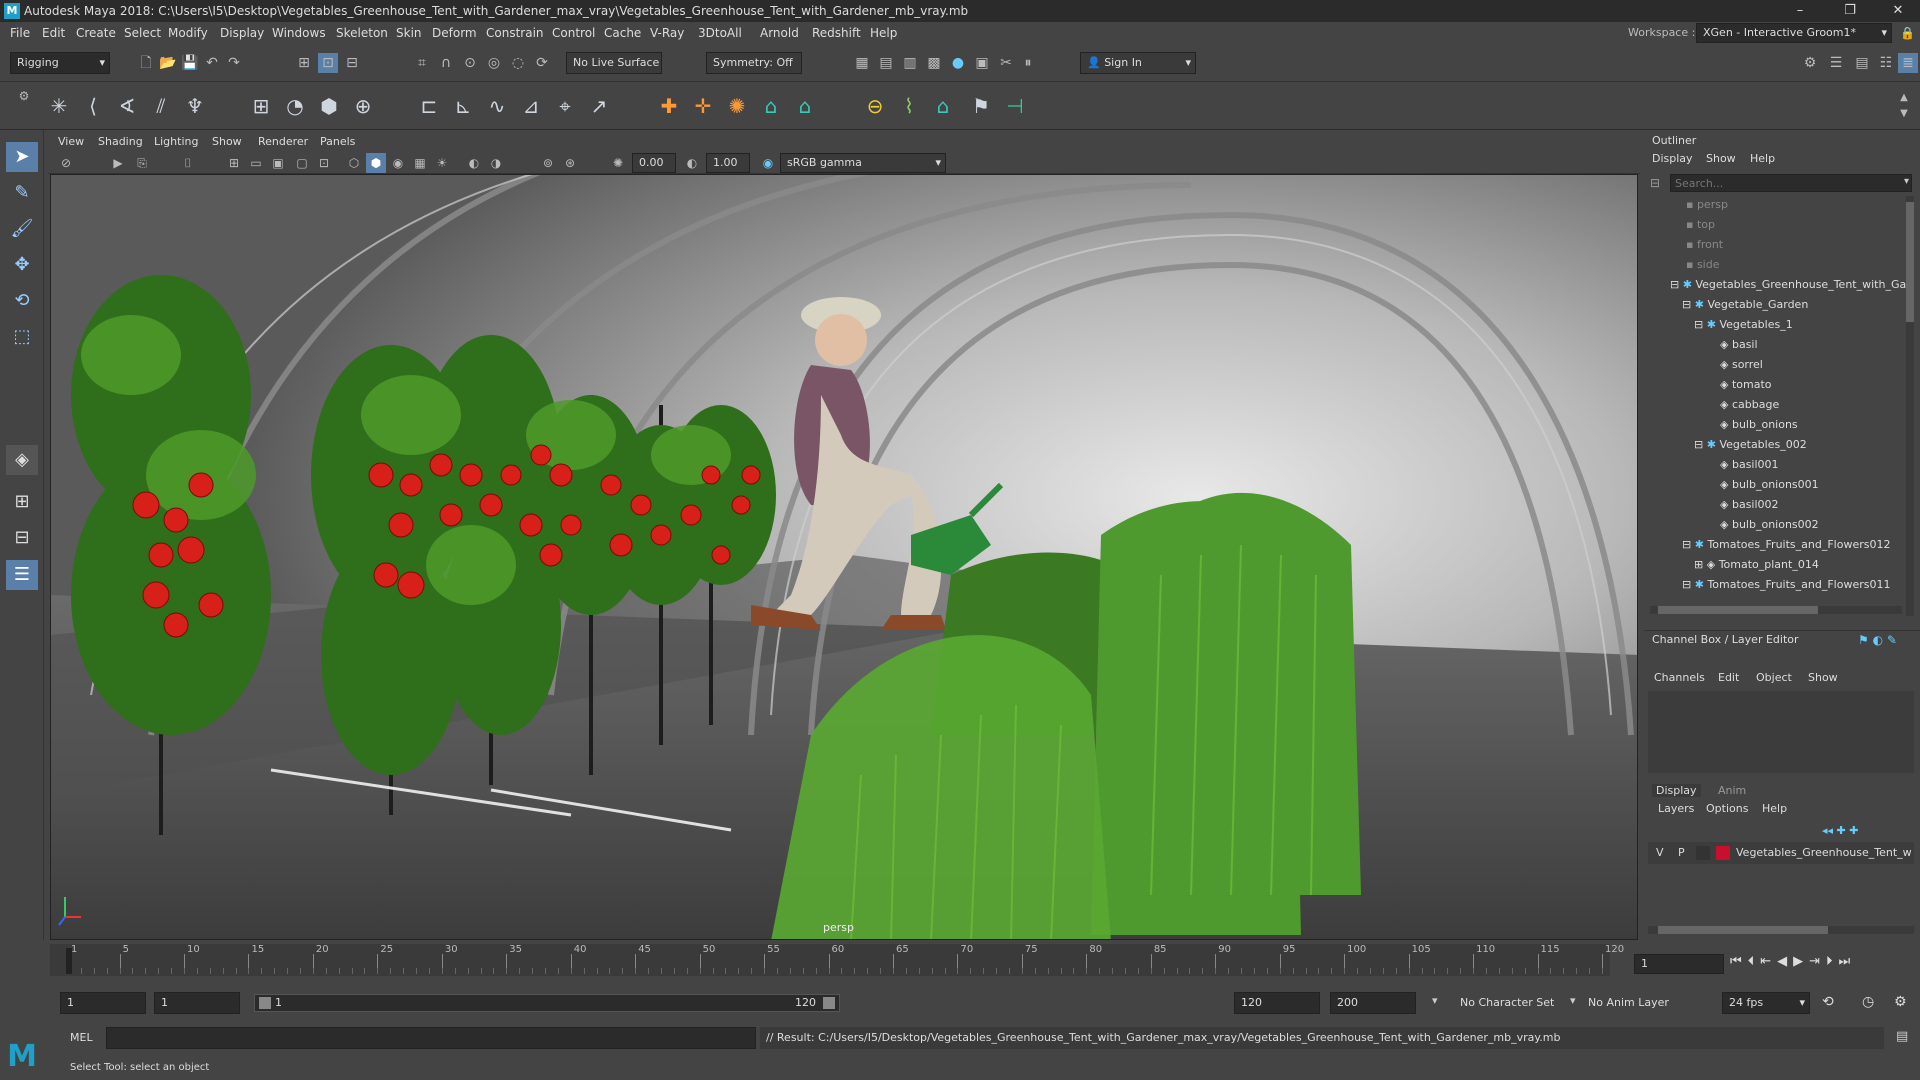 The height and width of the screenshot is (1080, 1920). I want to click on single-perspective-layout-icon: ◈, so click(22, 460).